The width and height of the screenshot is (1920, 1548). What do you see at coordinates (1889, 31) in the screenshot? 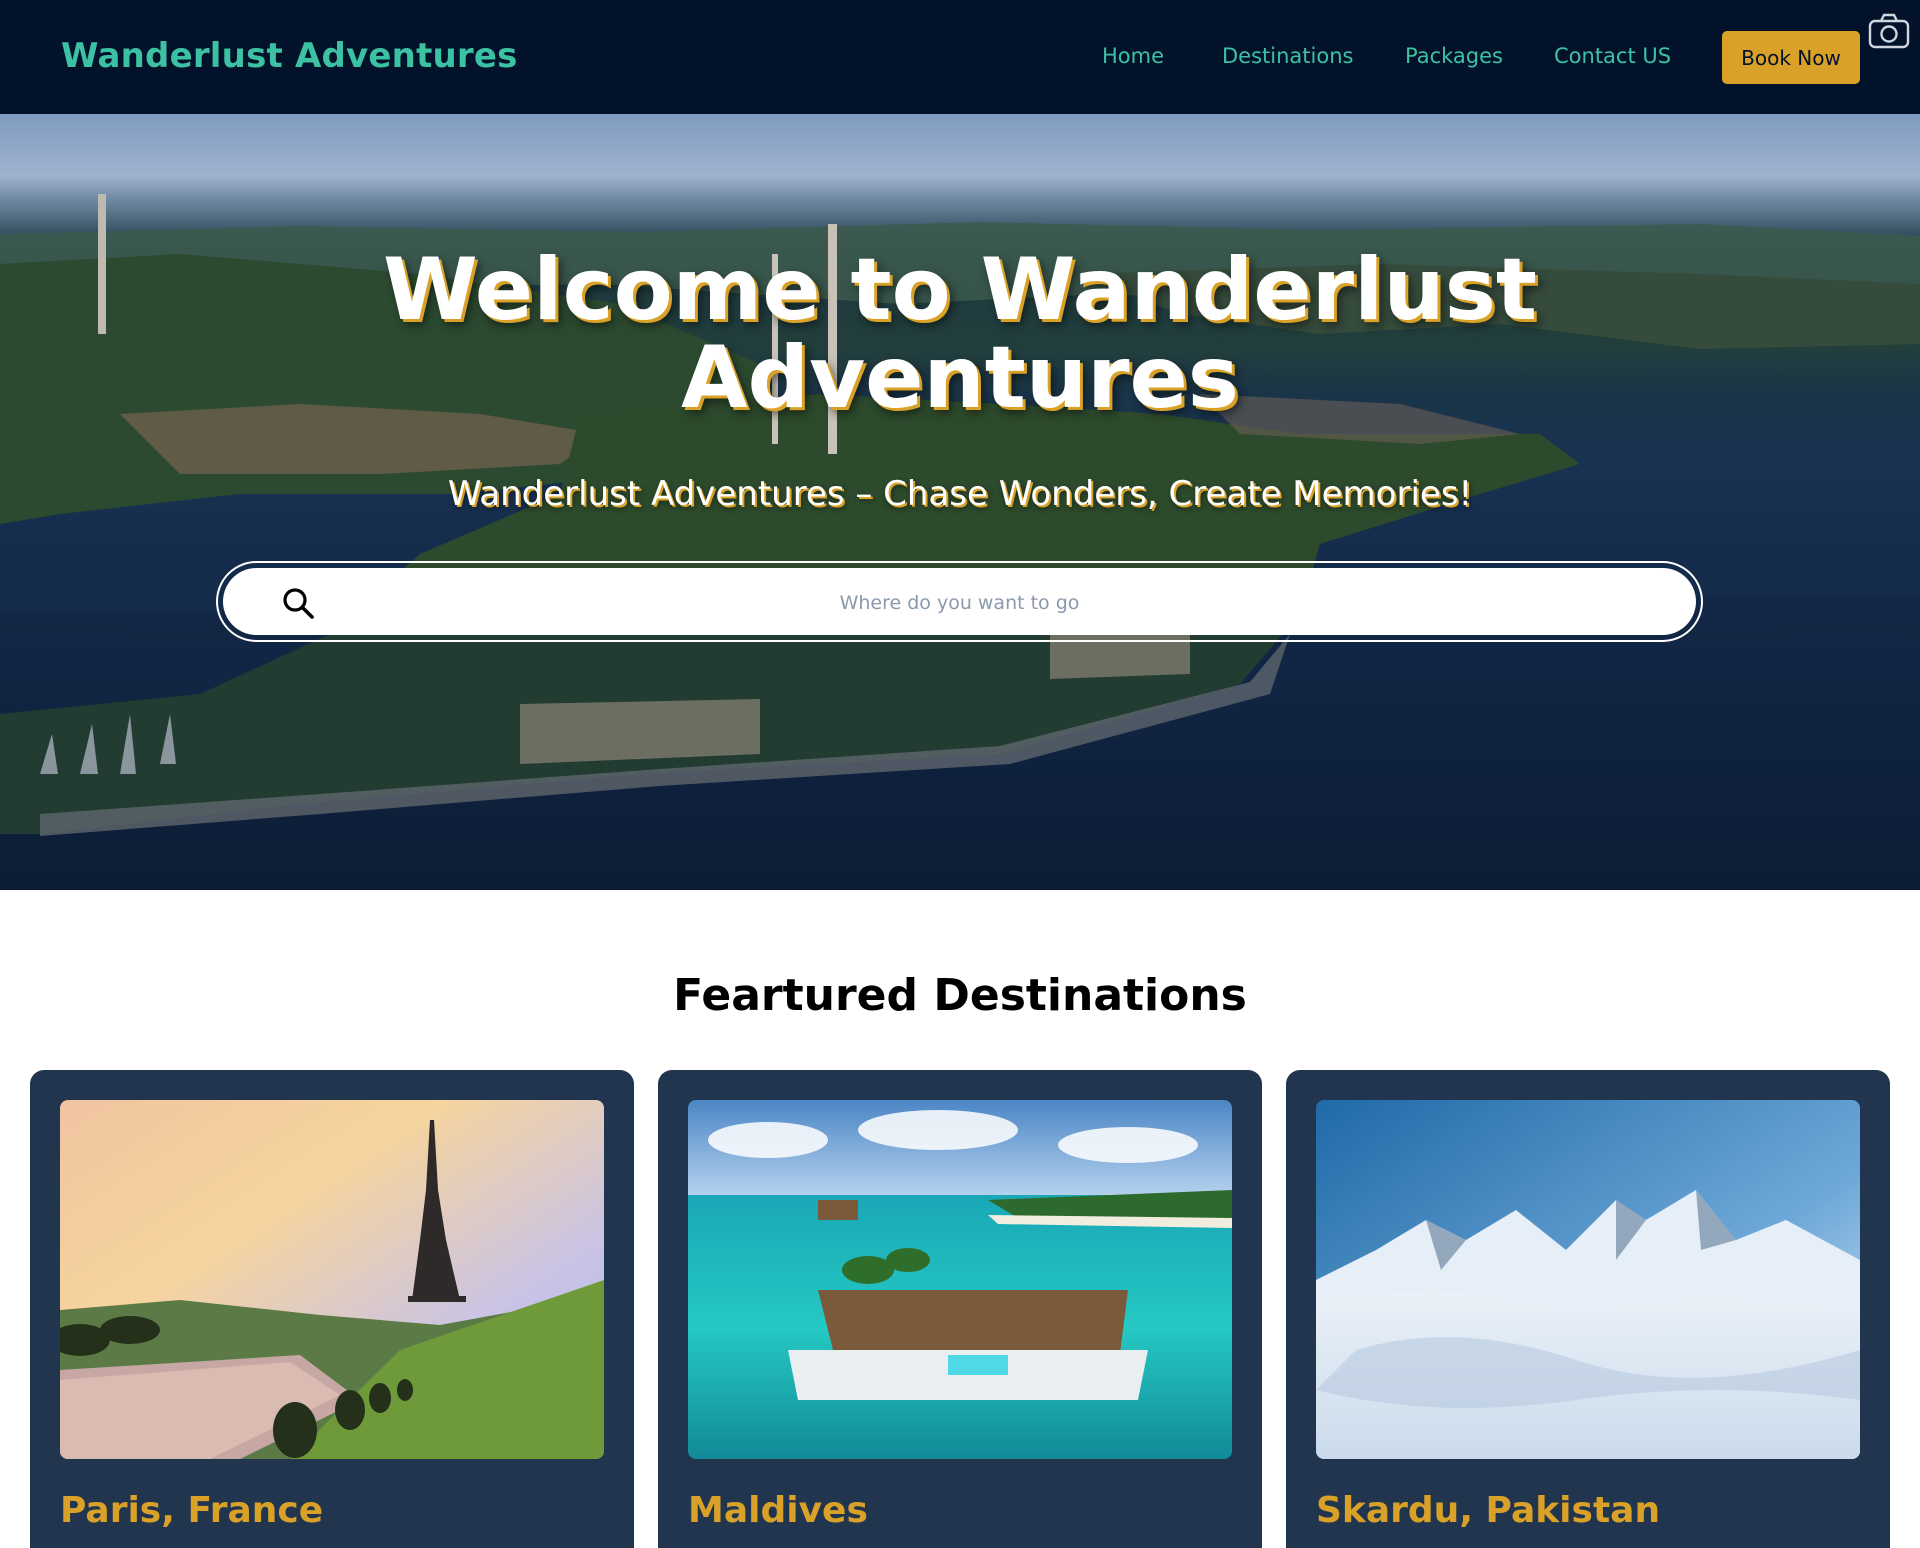
I see `camera-icon` at bounding box center [1889, 31].